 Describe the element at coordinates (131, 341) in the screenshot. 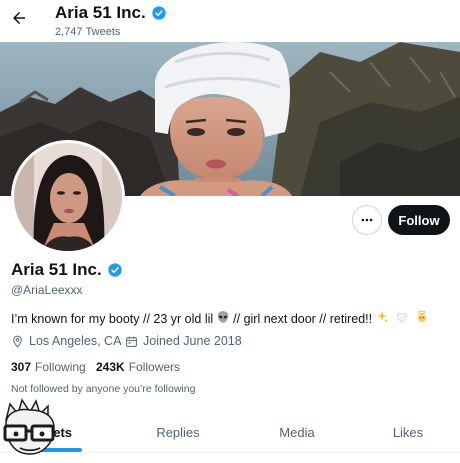

I see `calendar-icon` at that location.